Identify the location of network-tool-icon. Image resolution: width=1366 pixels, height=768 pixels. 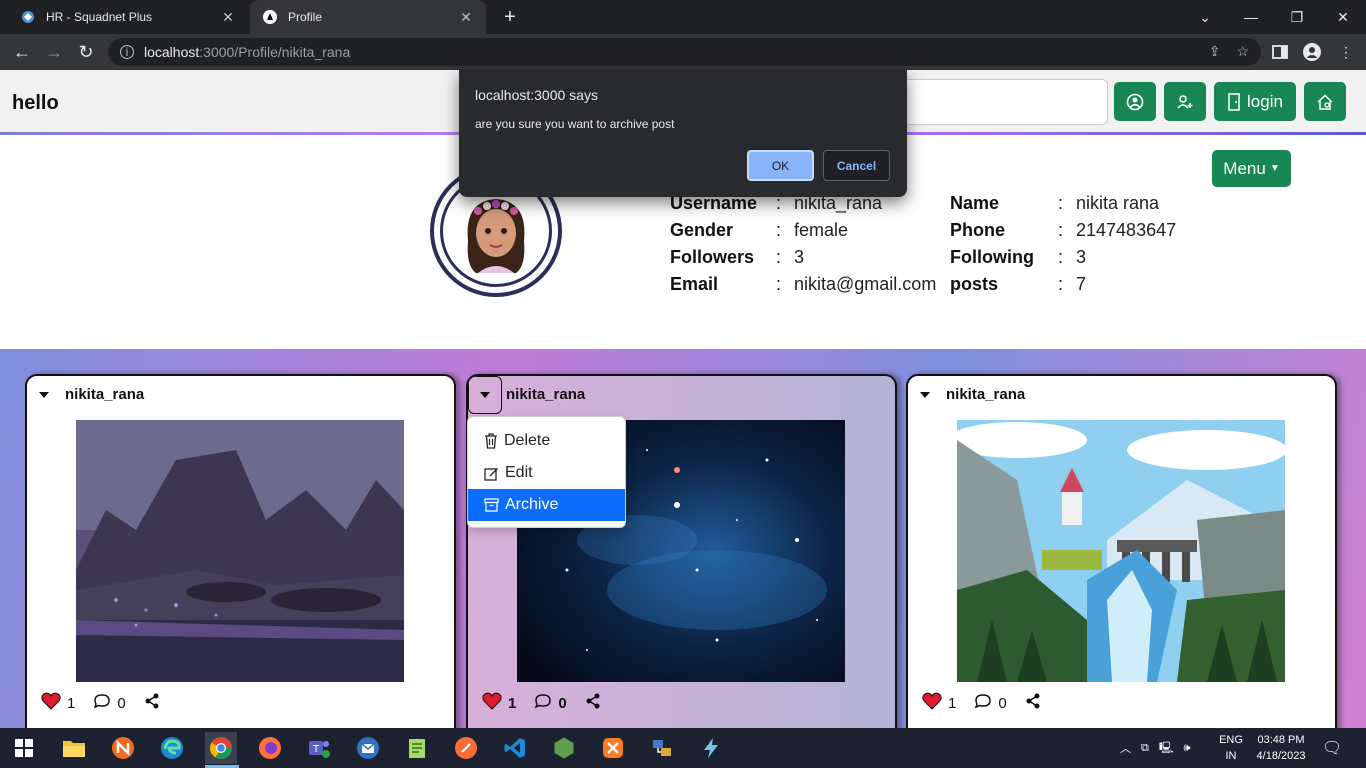
(662, 748).